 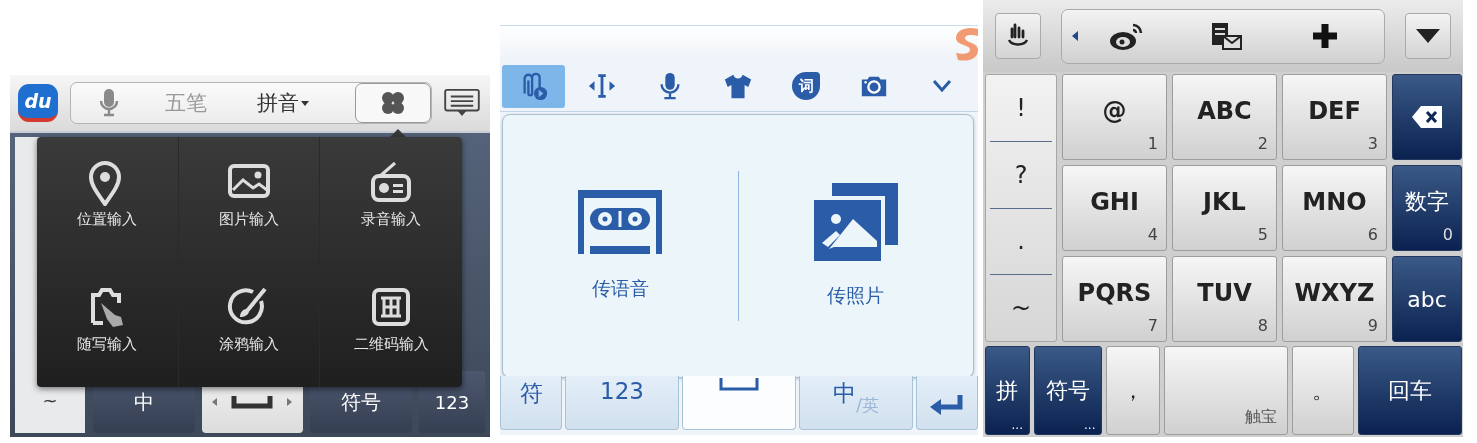 I want to click on keyboard-key: WXYZ 9, so click(x=1334, y=299).